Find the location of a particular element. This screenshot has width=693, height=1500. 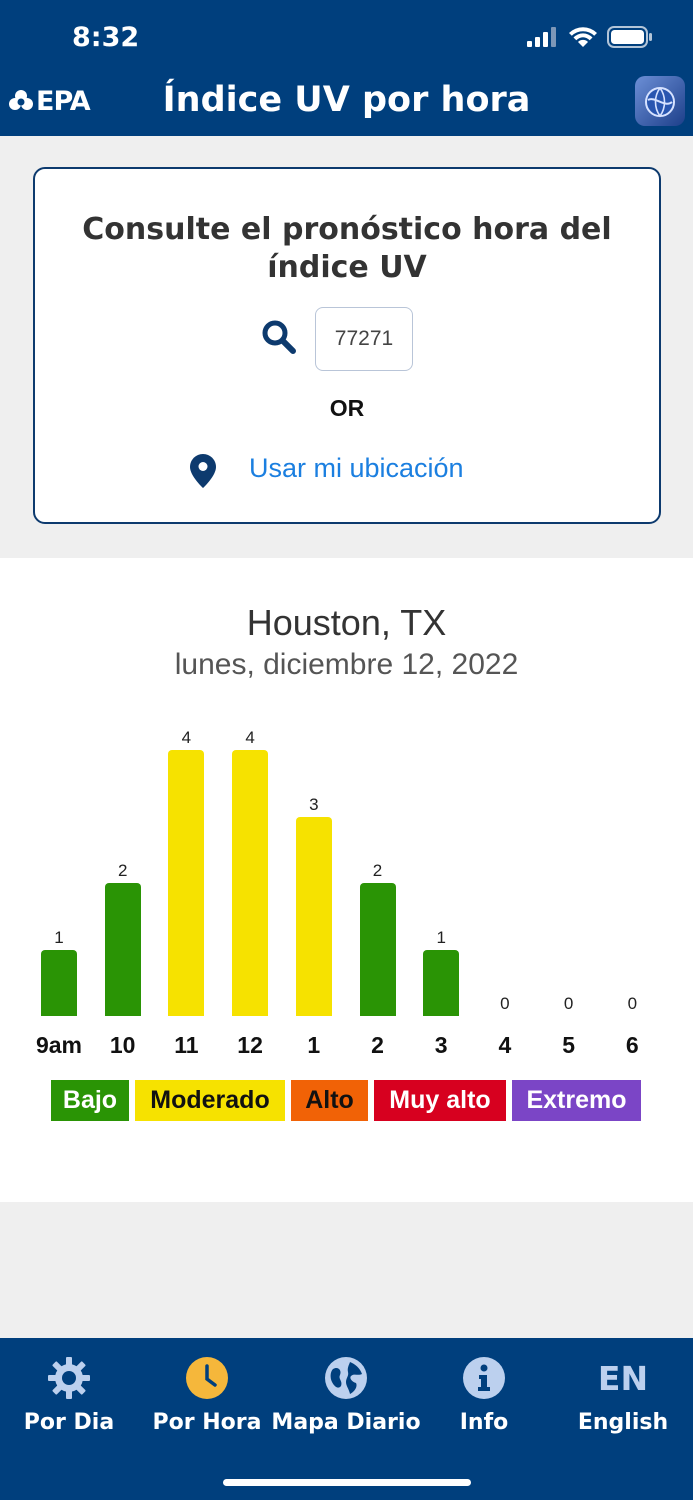

hour-label: 2 is located at coordinates (377, 1045).